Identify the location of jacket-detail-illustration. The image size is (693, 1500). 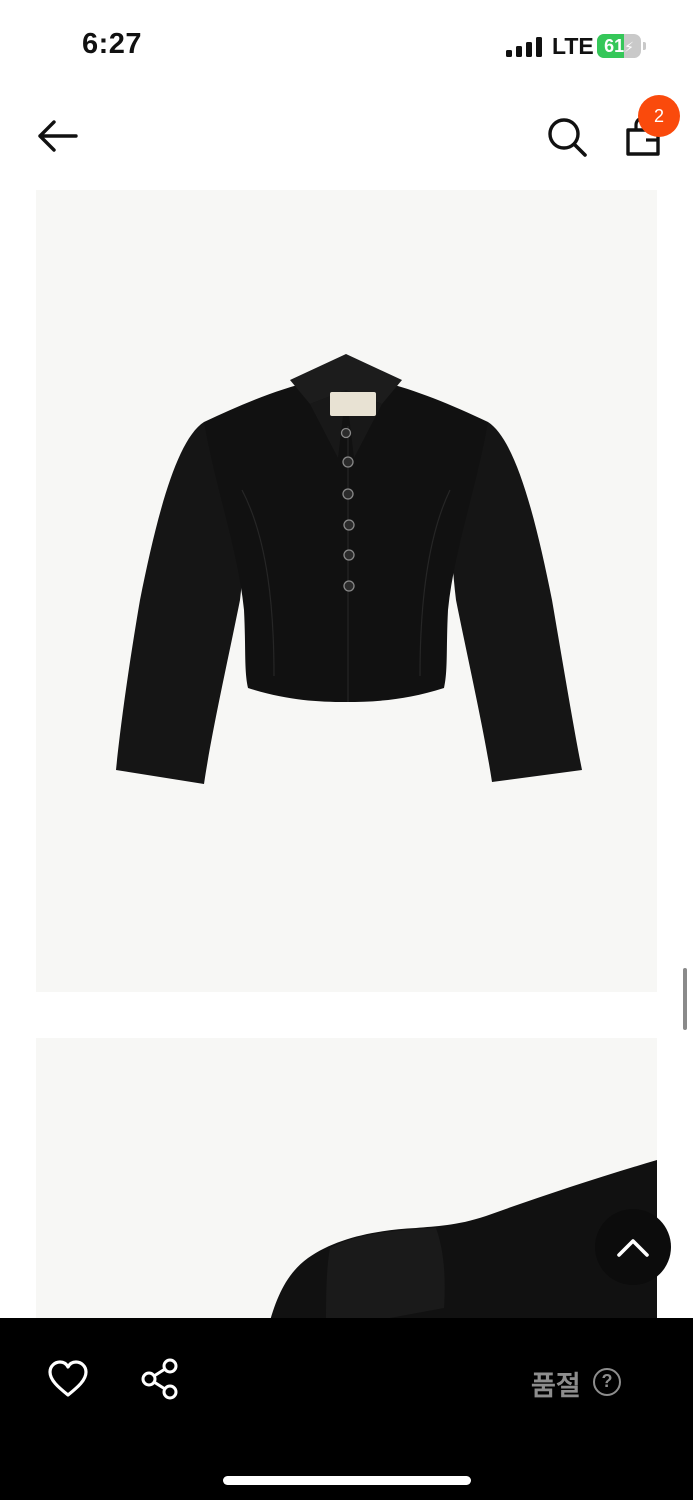
(462, 1244).